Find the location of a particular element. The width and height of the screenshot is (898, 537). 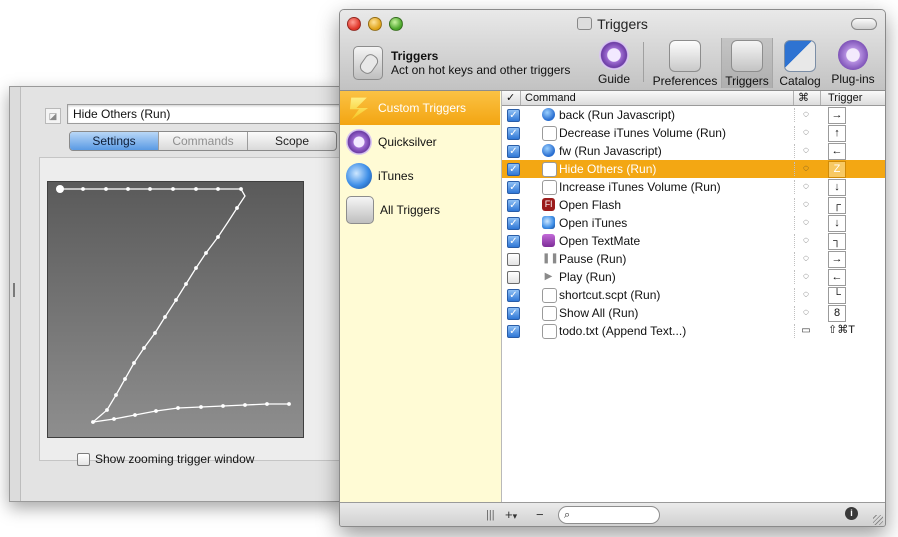

app-icon is located at coordinates (549, 169).